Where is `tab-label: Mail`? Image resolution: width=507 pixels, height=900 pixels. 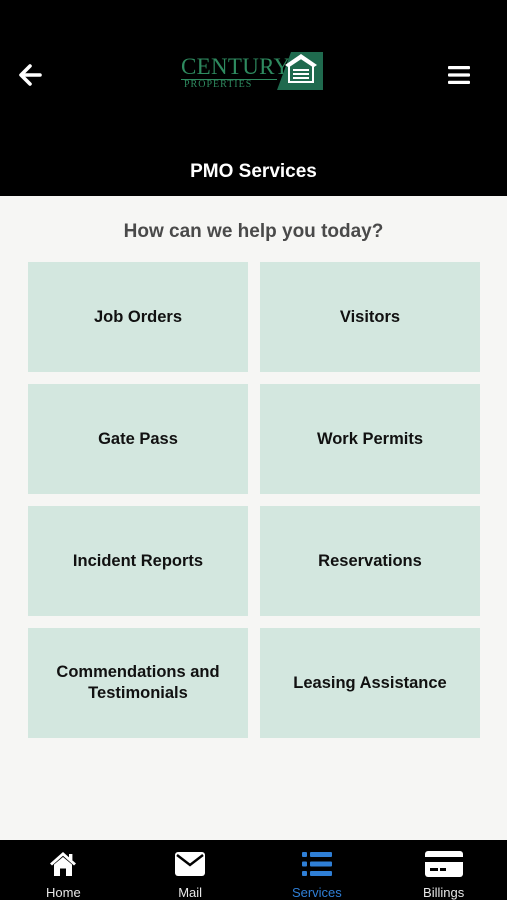
tab-label: Mail is located at coordinates (190, 892).